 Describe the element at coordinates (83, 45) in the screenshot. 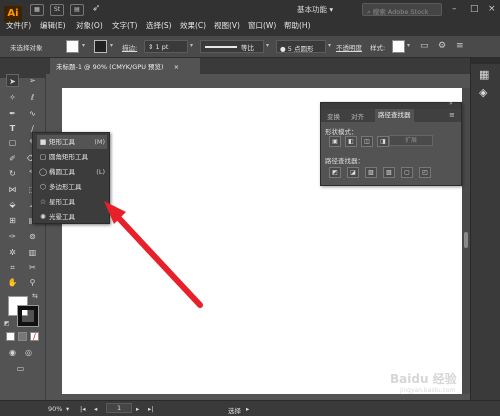

I see `fill-dropdown-icon: ▾` at that location.